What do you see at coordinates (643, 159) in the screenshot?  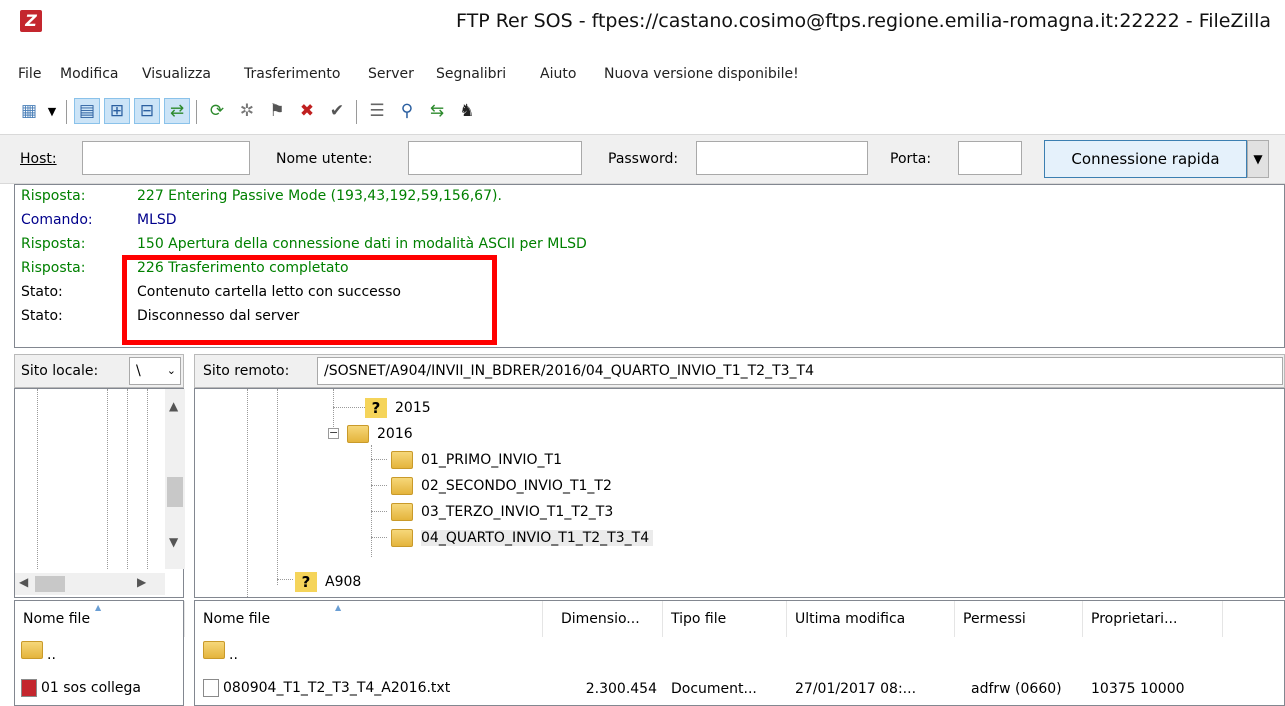 I see `password-label: Password:` at bounding box center [643, 159].